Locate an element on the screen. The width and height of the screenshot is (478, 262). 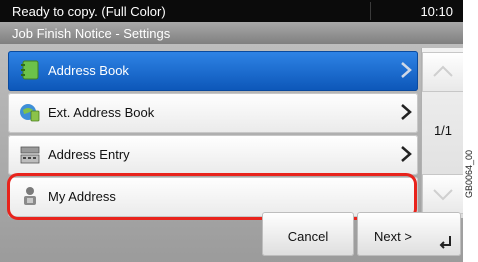
next-button: Next > is located at coordinates (409, 234).